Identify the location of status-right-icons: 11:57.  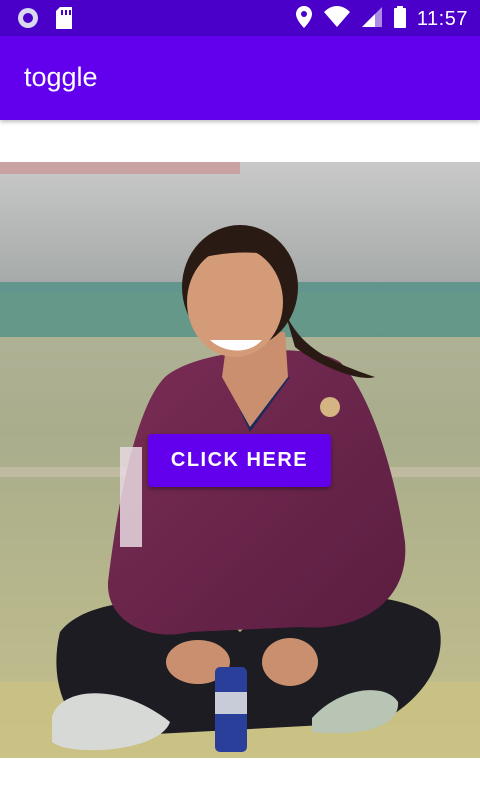
(381, 19).